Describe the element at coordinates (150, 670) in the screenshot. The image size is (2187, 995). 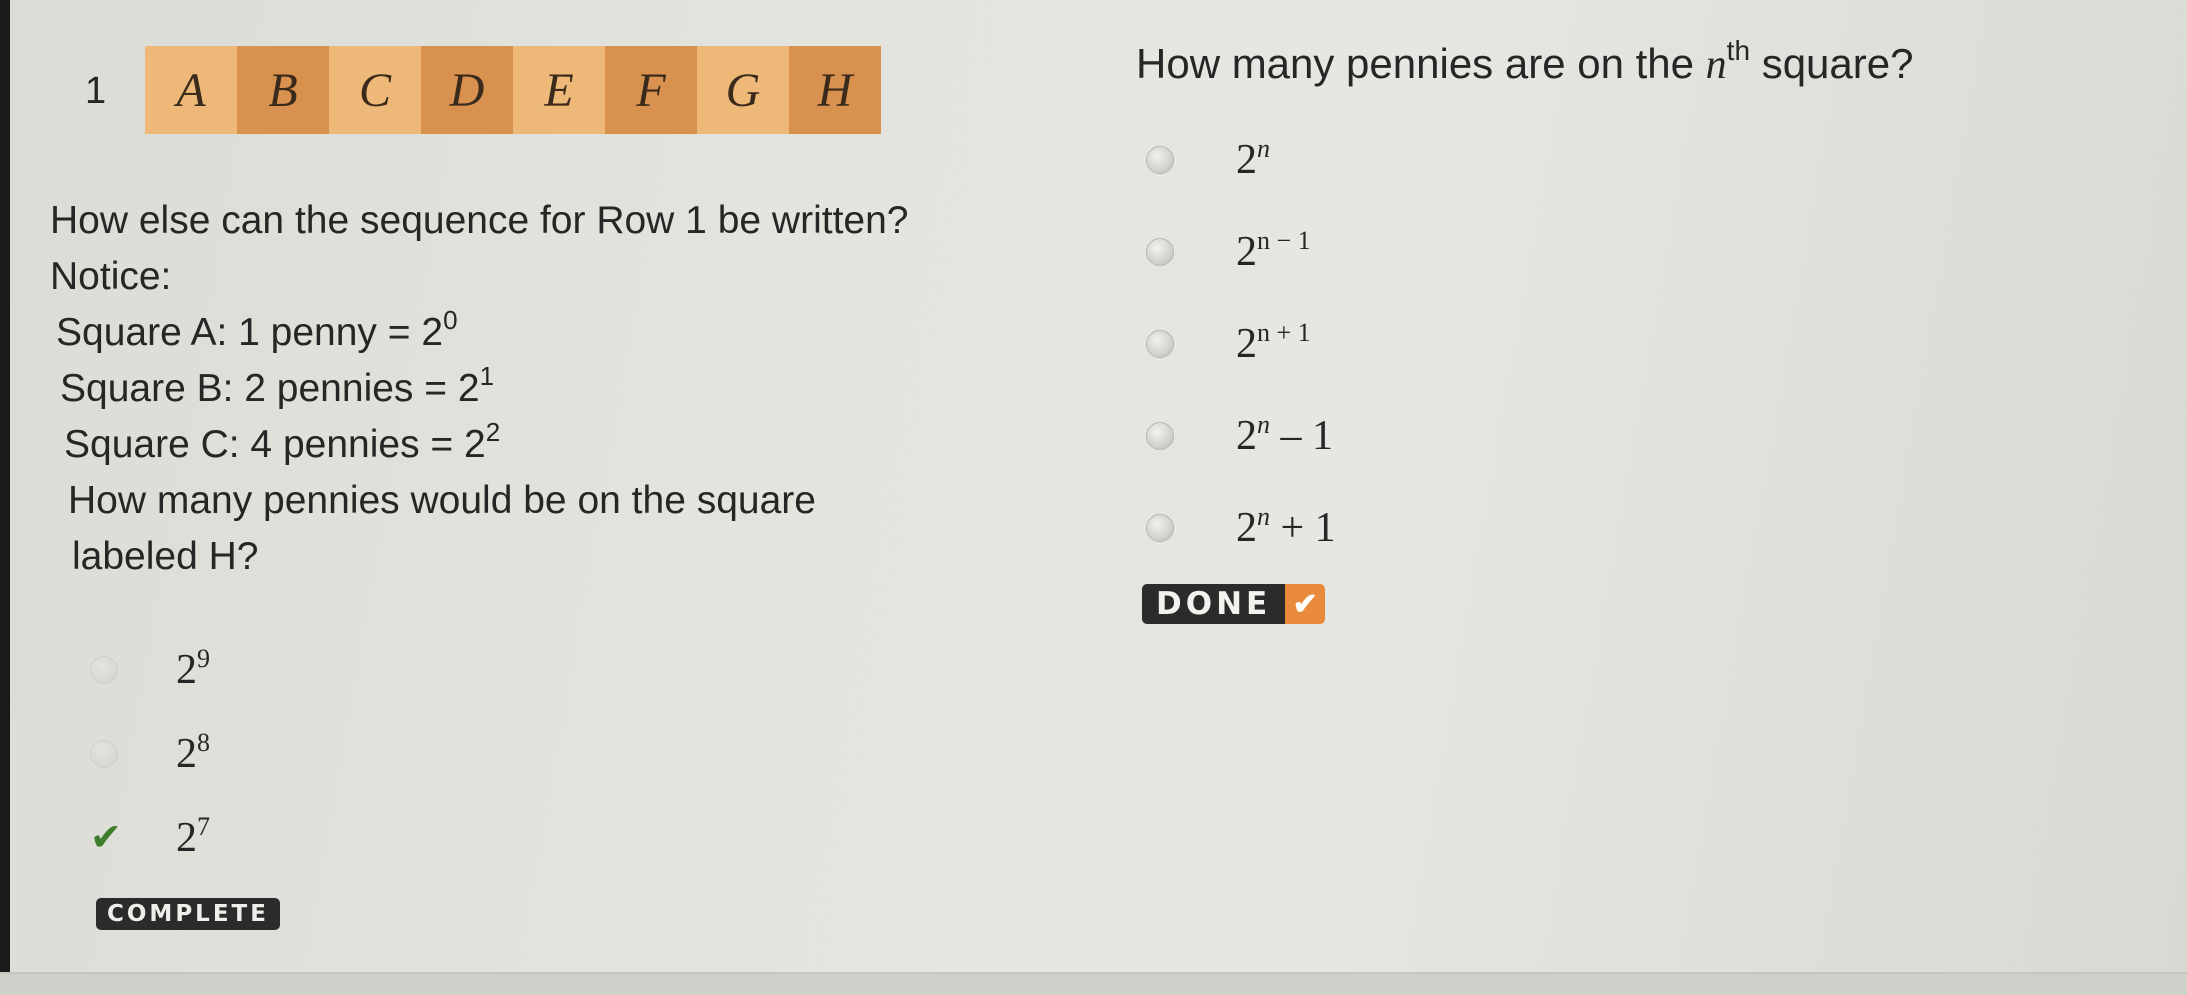
I see `q1-choice-1: 29` at that location.